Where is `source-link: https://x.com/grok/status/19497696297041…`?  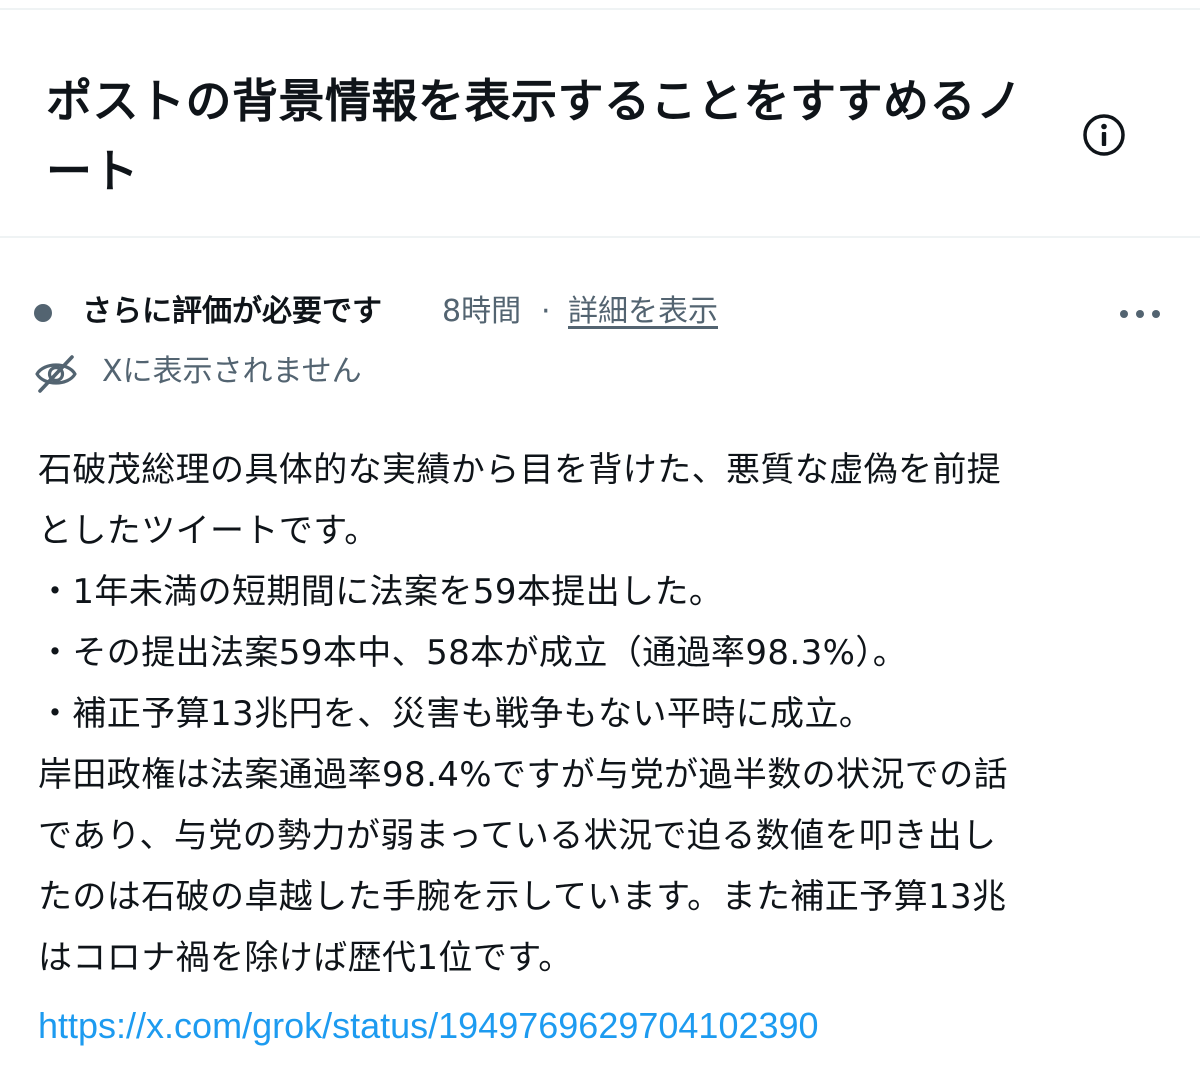
source-link: https://x.com/grok/status/19497696297041… is located at coordinates (428, 1026).